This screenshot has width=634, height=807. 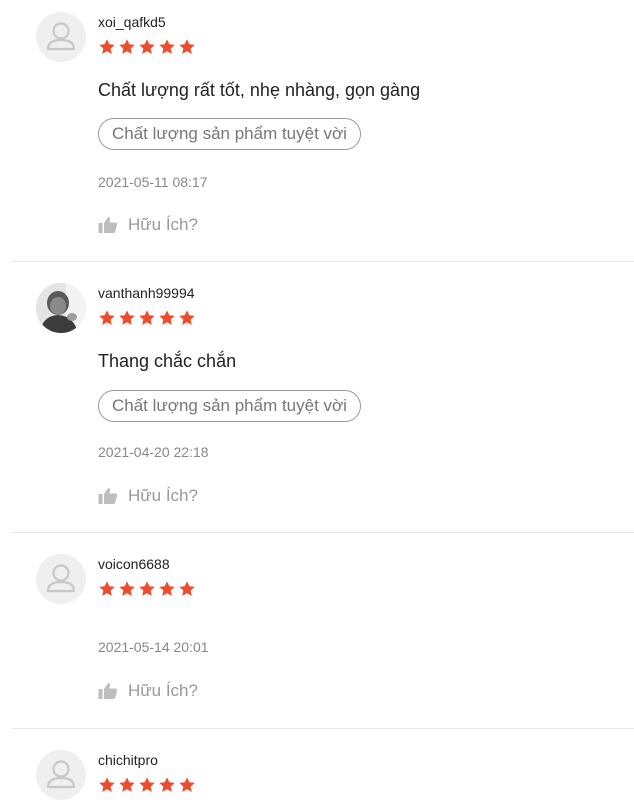 What do you see at coordinates (153, 452) in the screenshot?
I see `review-date: 2021-04-20 22:18` at bounding box center [153, 452].